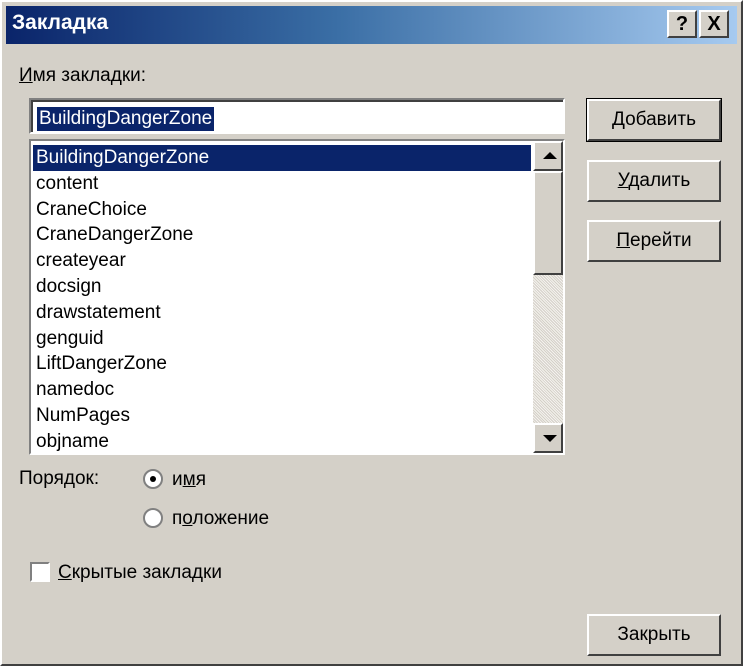 This screenshot has height=666, width=743. What do you see at coordinates (126, 119) in the screenshot?
I see `bookmark-name-value: BuildingDangerZone` at bounding box center [126, 119].